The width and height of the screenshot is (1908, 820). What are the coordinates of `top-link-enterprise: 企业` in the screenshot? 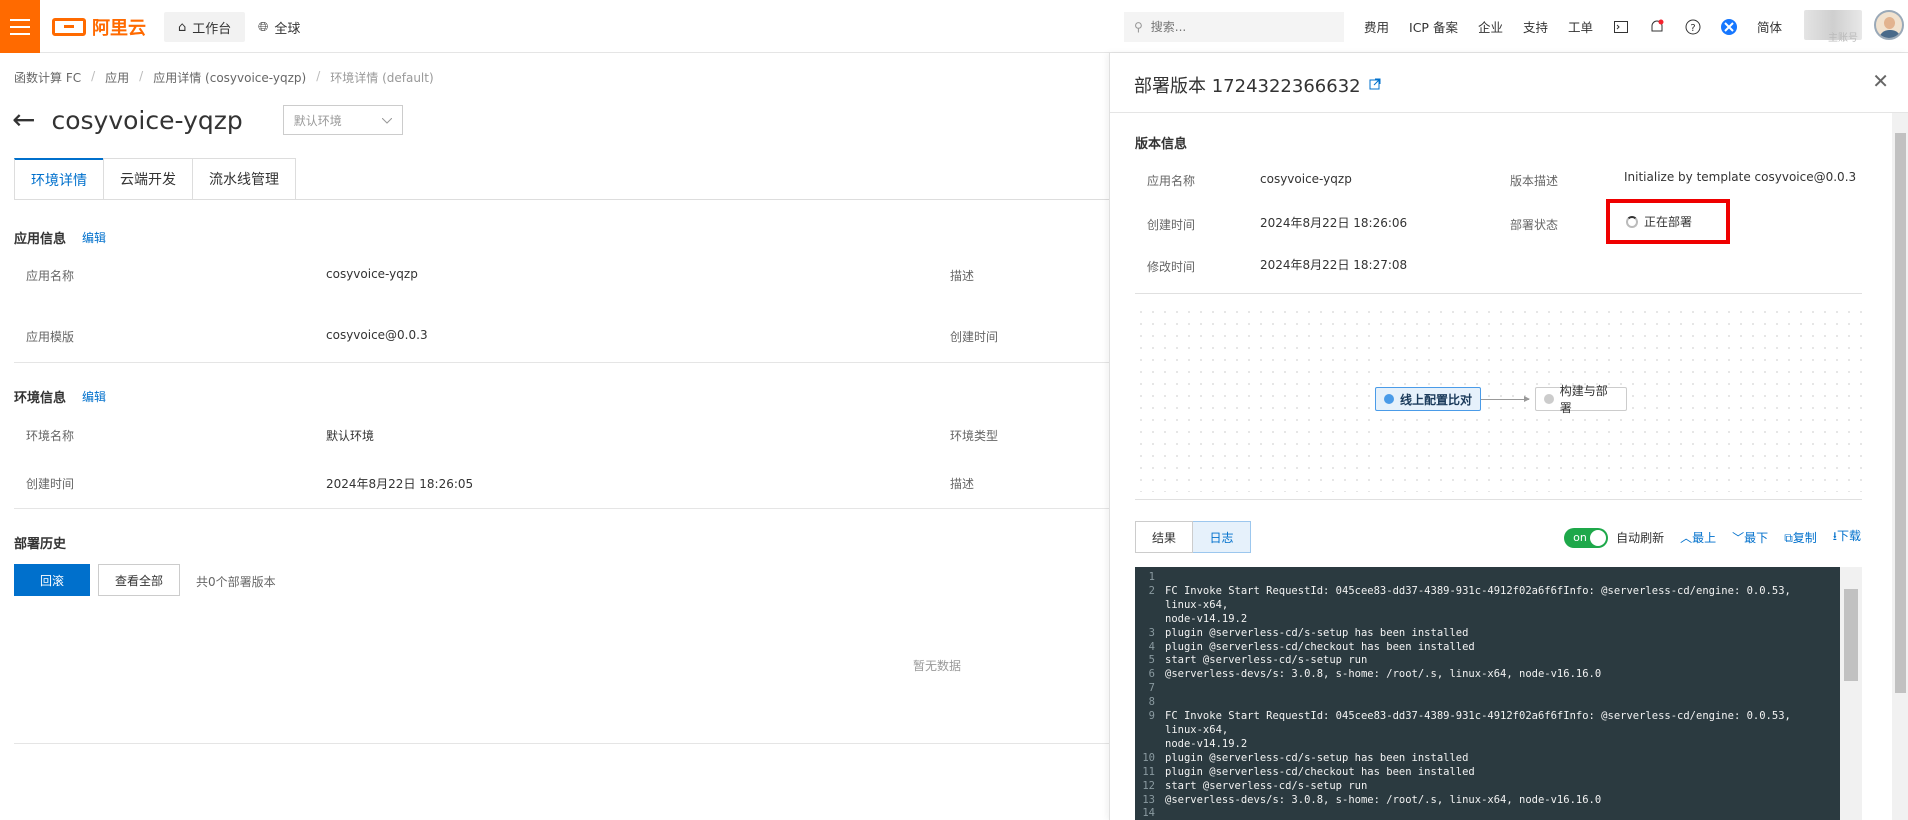 It's located at (1490, 26).